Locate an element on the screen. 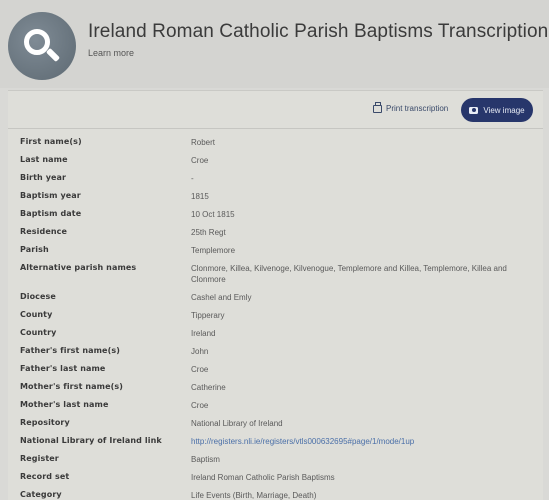 The image size is (549, 500). value-first-names: Robert is located at coordinates (203, 142).